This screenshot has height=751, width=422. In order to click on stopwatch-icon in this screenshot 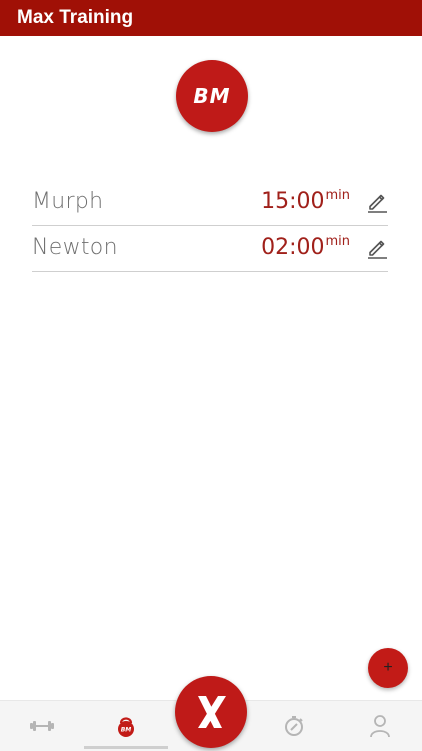, I will do `click(294, 726)`.